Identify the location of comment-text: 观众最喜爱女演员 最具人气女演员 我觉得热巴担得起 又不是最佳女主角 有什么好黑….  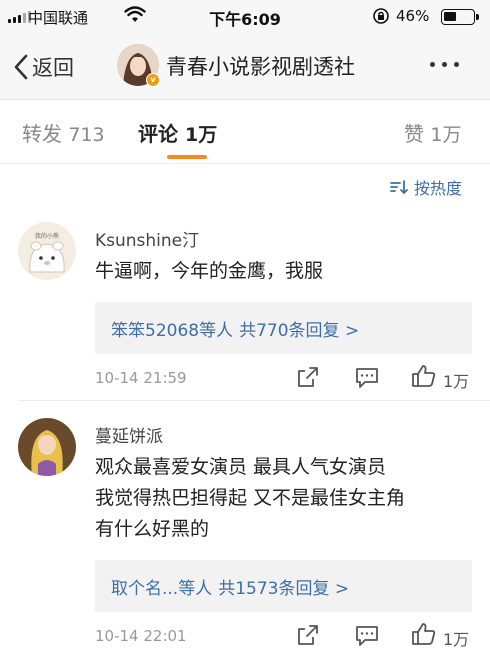
(250, 498).